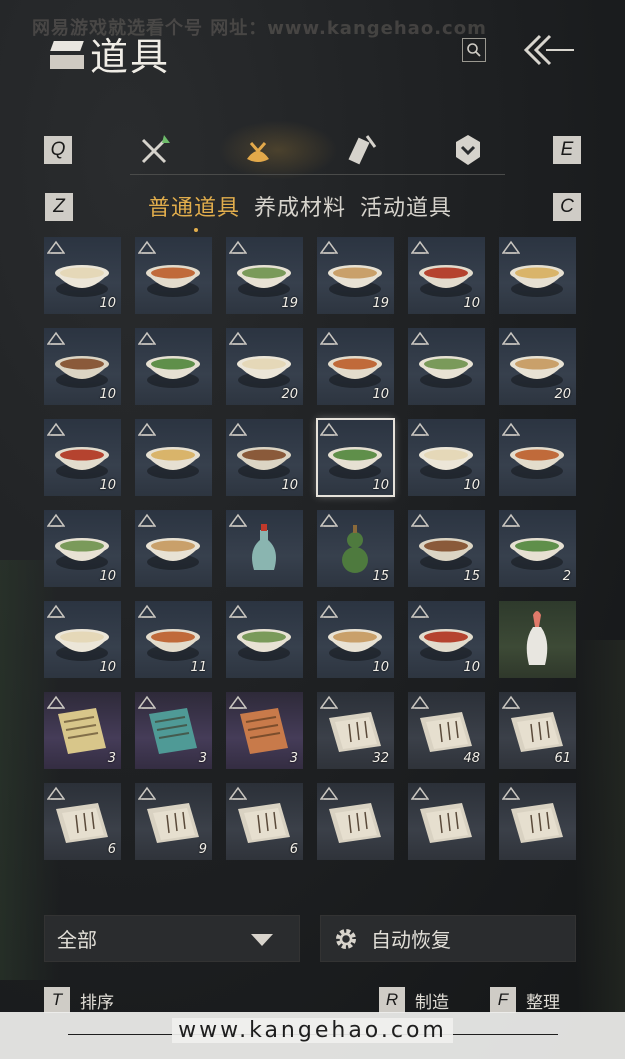 The height and width of the screenshot is (1059, 625). Describe the element at coordinates (355, 730) in the screenshot. I see `inventory-slot: 32` at that location.